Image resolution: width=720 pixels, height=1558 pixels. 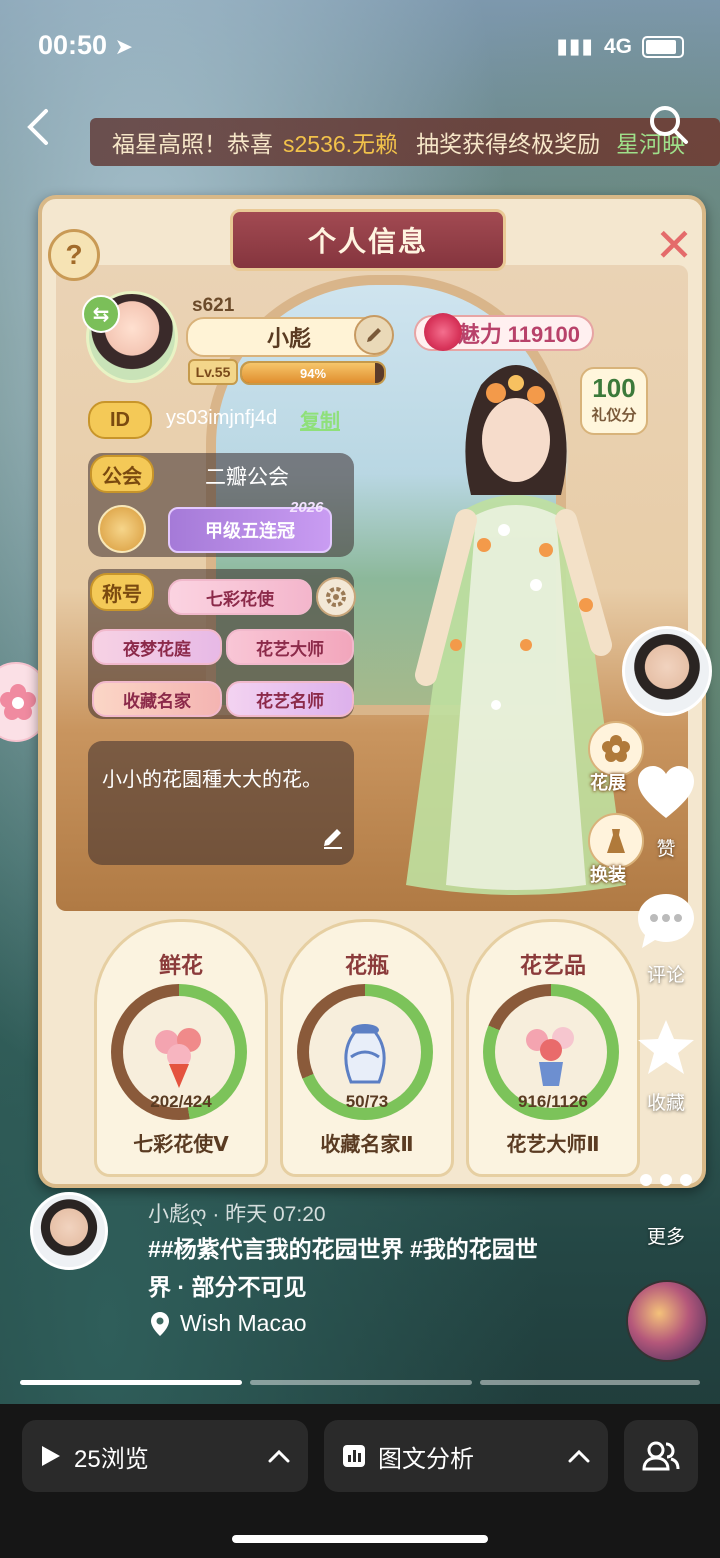 I want to click on comment-button, so click(x=666, y=923).